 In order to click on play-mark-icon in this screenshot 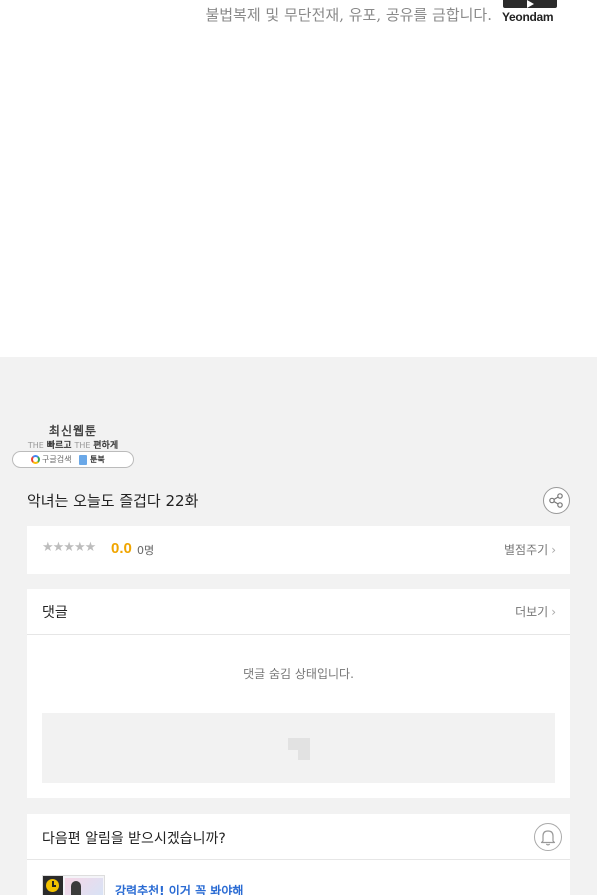, I will do `click(530, 4)`.